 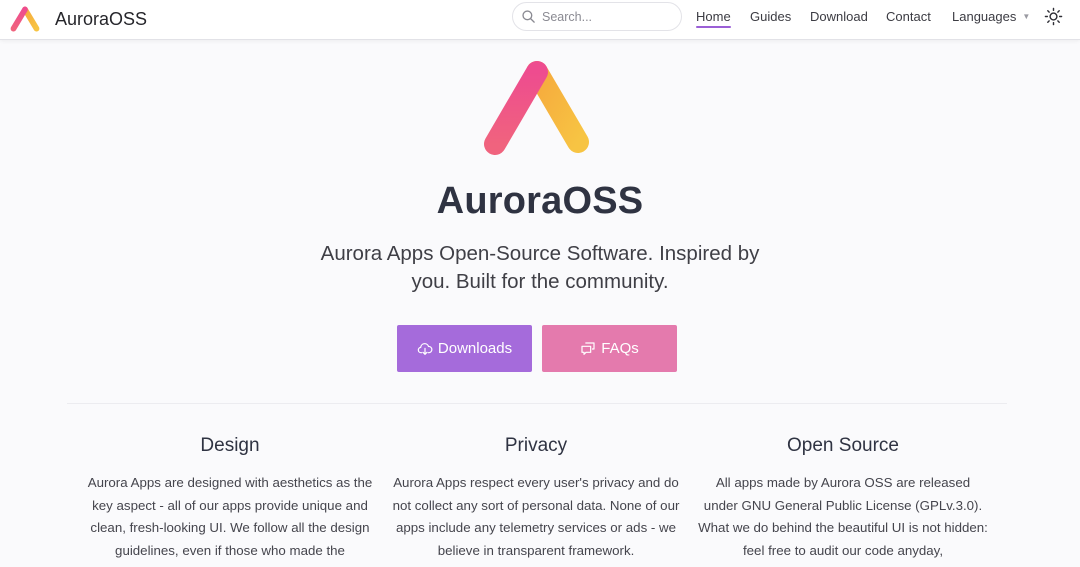 I want to click on feature-title: Privacy, so click(x=536, y=445).